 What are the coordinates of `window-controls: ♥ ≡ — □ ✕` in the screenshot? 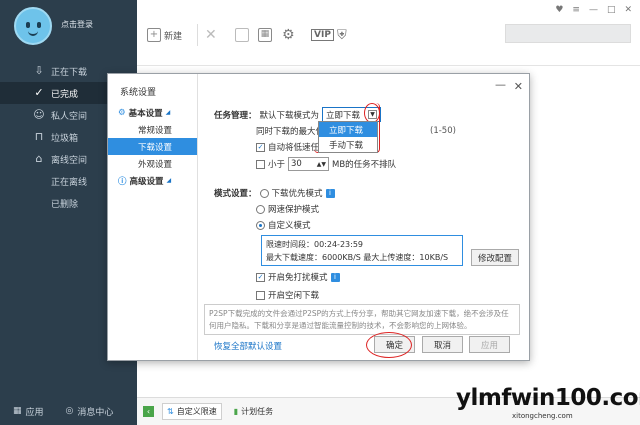 It's located at (593, 10).